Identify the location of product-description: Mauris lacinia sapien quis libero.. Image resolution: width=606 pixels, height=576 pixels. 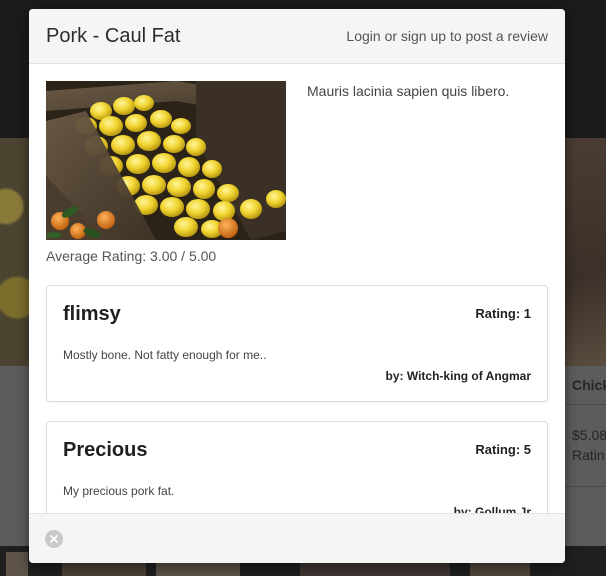
(408, 91).